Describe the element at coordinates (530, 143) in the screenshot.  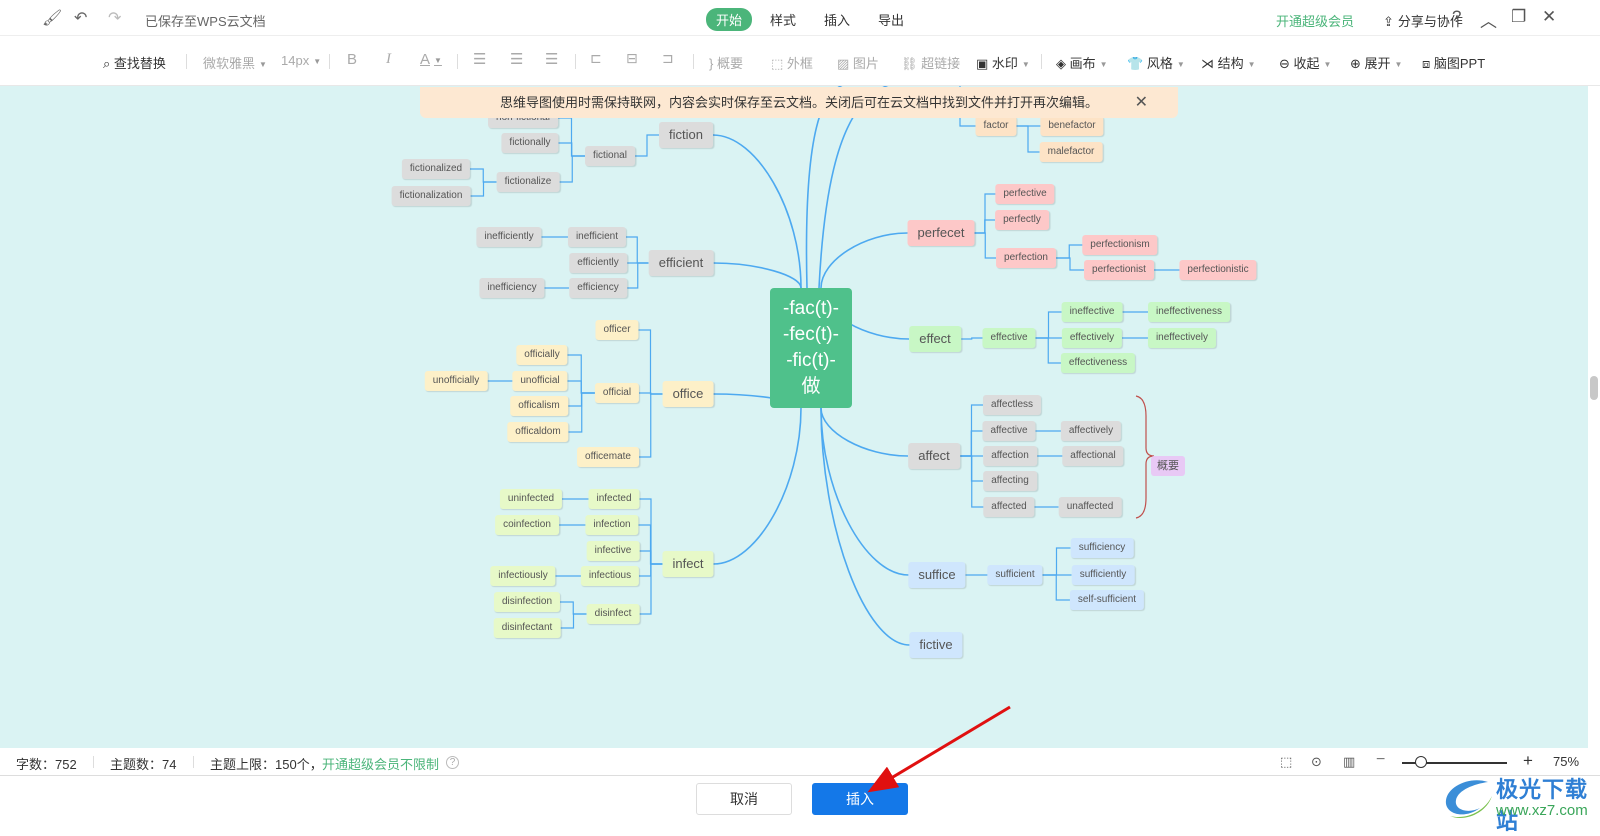
I see `topic-node: fictionally` at that location.